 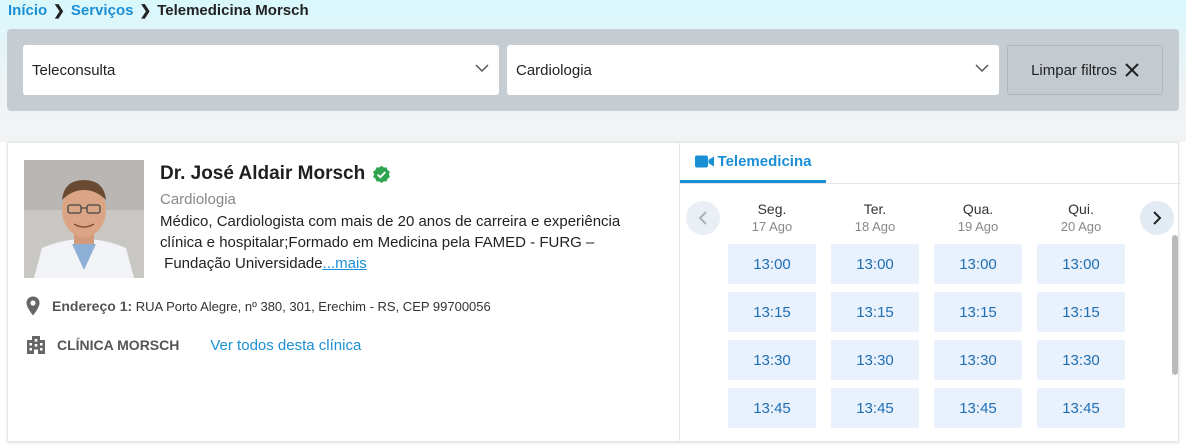 I want to click on breadcrumb-home: Início, so click(x=27, y=10).